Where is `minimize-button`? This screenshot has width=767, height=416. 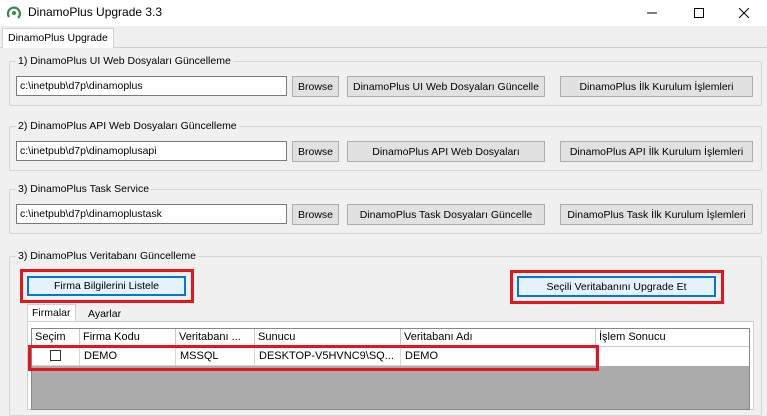 minimize-button is located at coordinates (652, 13).